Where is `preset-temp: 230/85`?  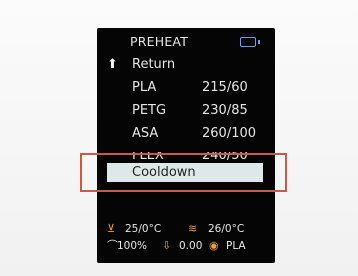 preset-temp: 230/85 is located at coordinates (225, 110).